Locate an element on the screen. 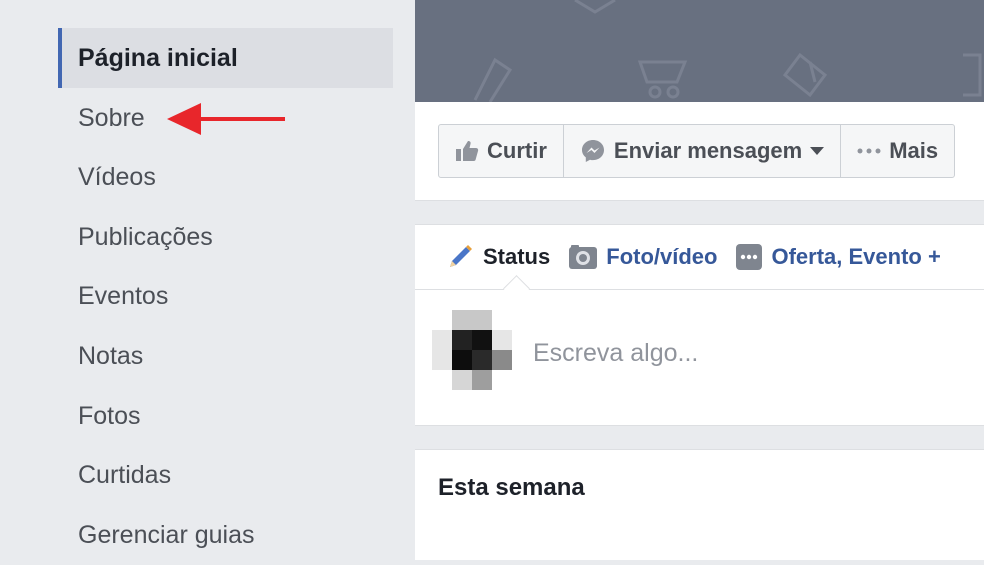  this-week-card: Esta semana is located at coordinates (699, 504).